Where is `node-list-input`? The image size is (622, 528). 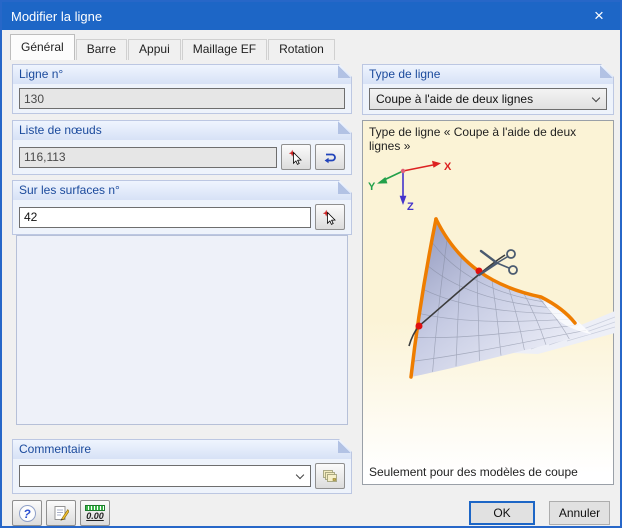 node-list-input is located at coordinates (148, 157).